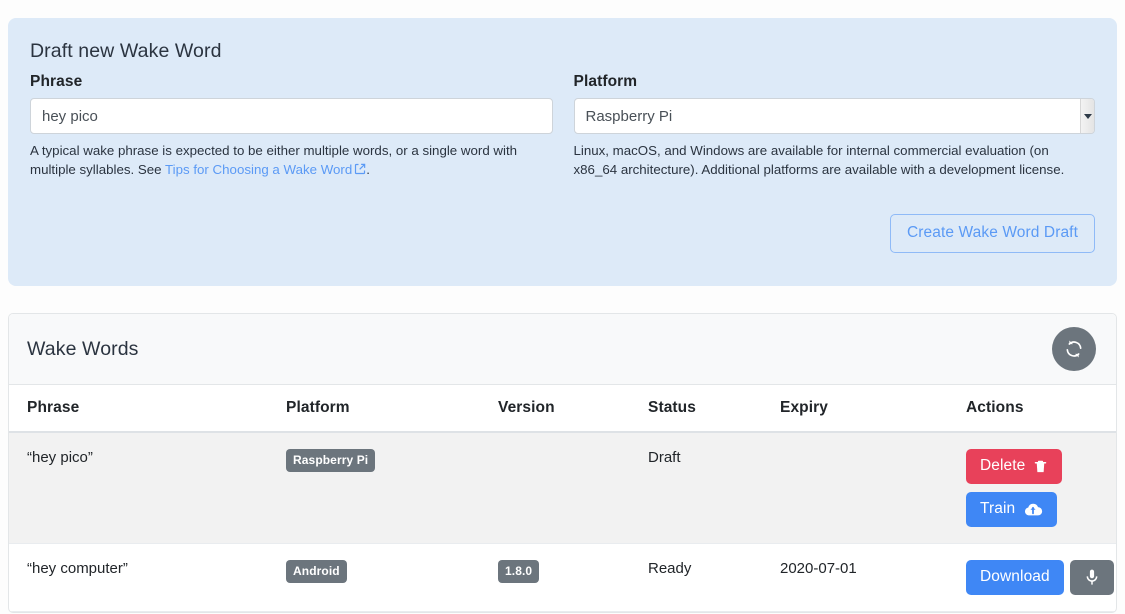  I want to click on phrase-label: Phrase, so click(56, 81).